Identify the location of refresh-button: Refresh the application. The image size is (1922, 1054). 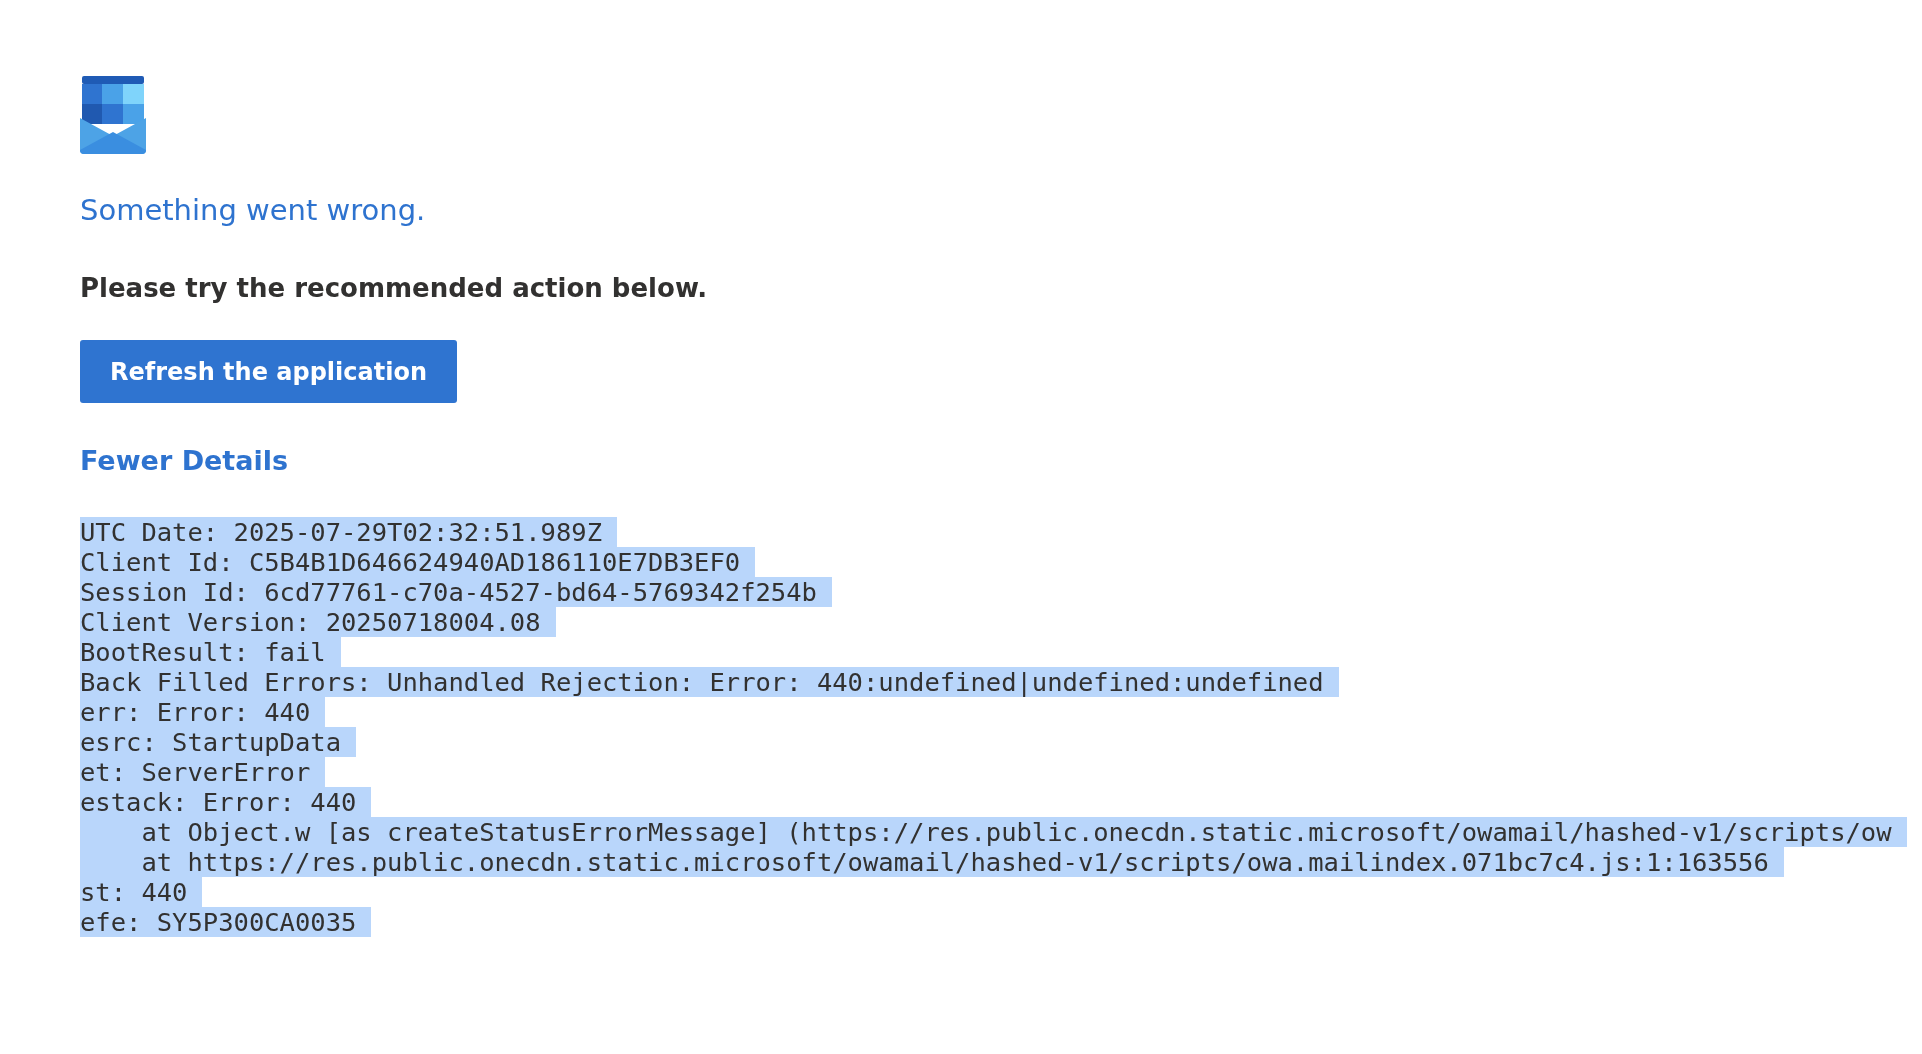
(268, 371).